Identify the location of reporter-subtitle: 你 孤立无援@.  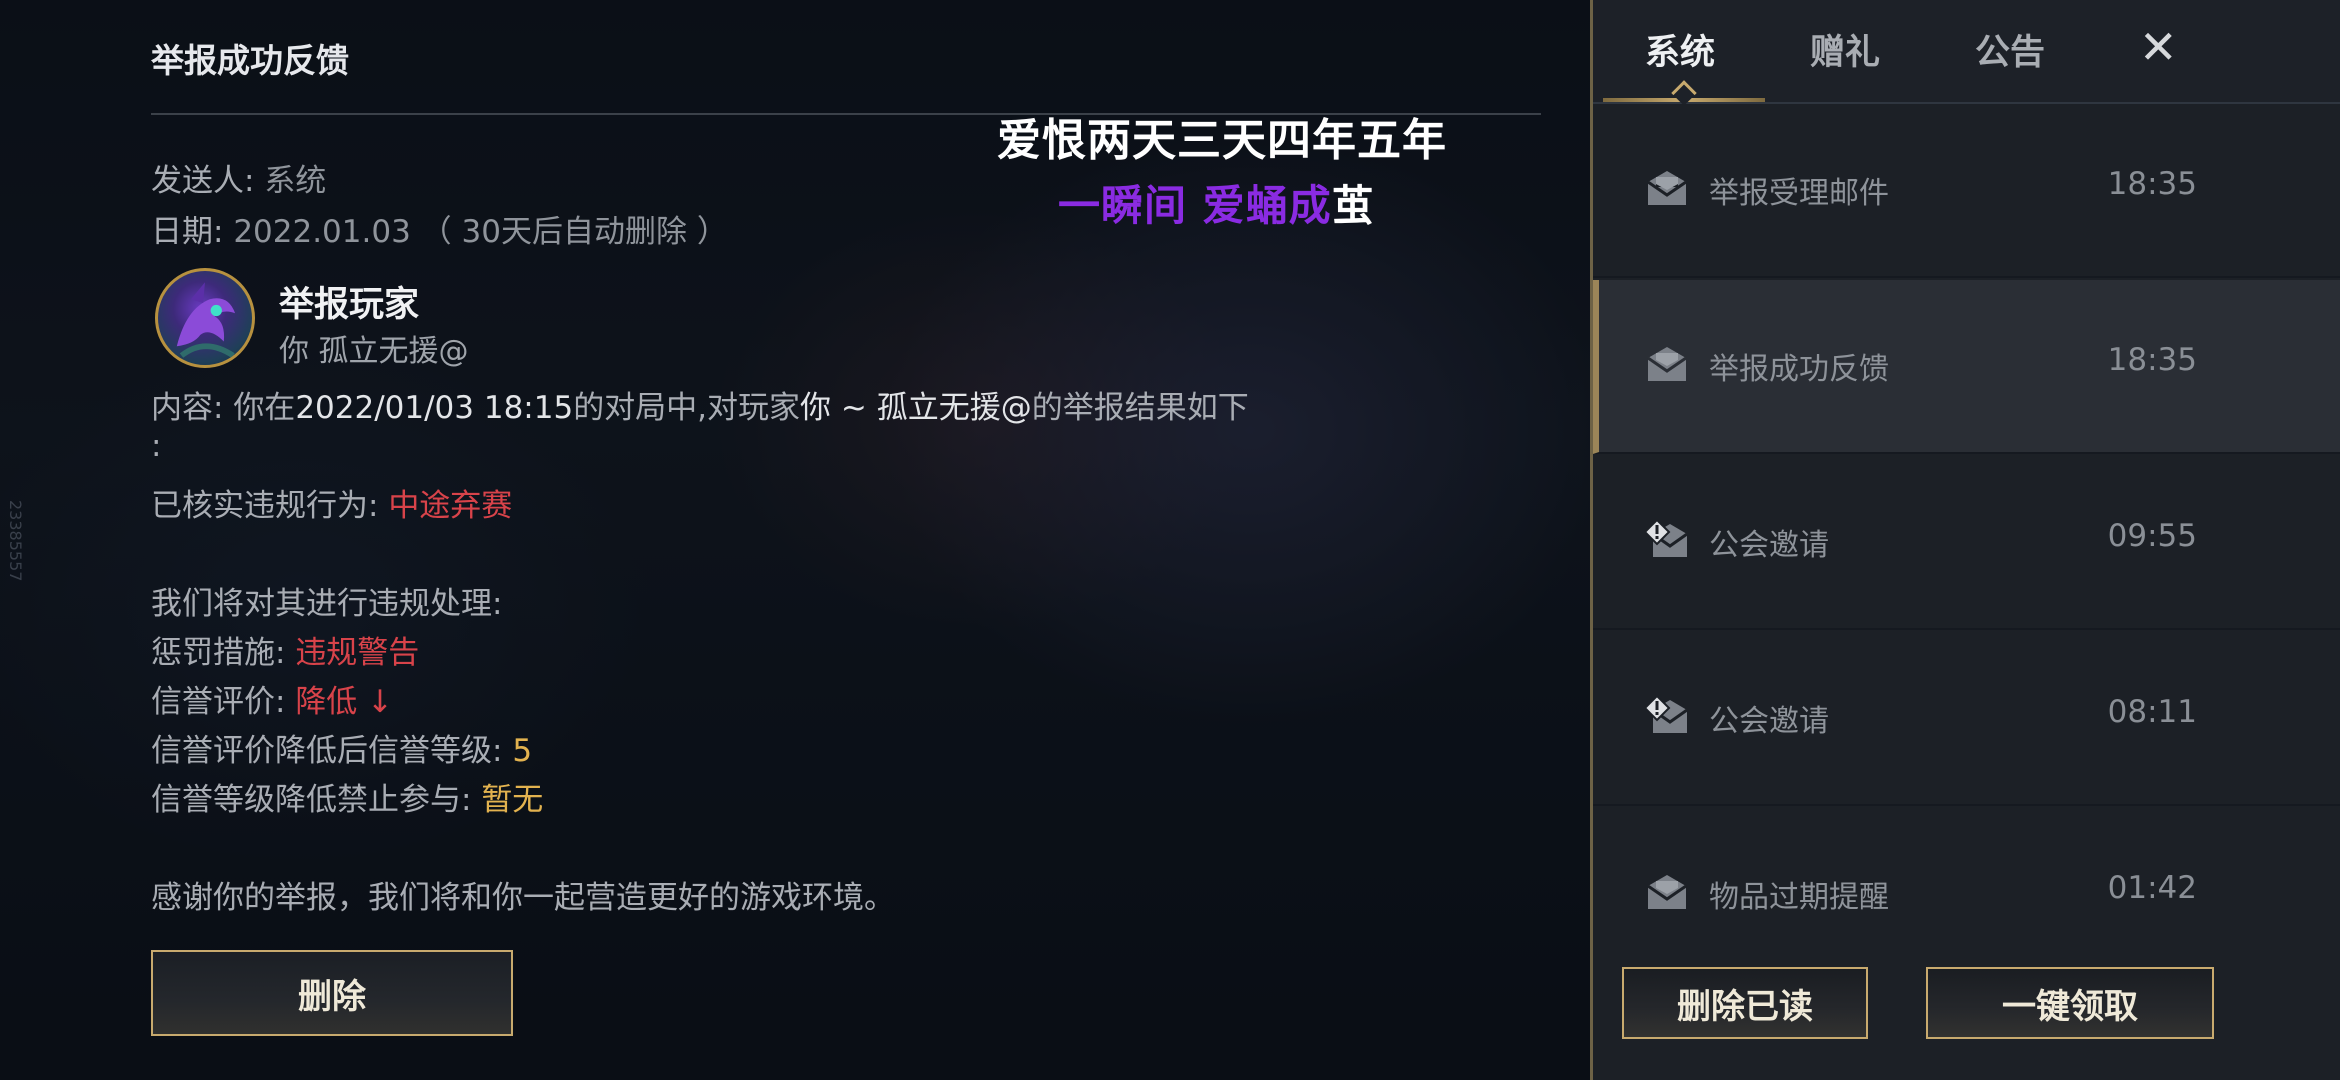
(374, 351).